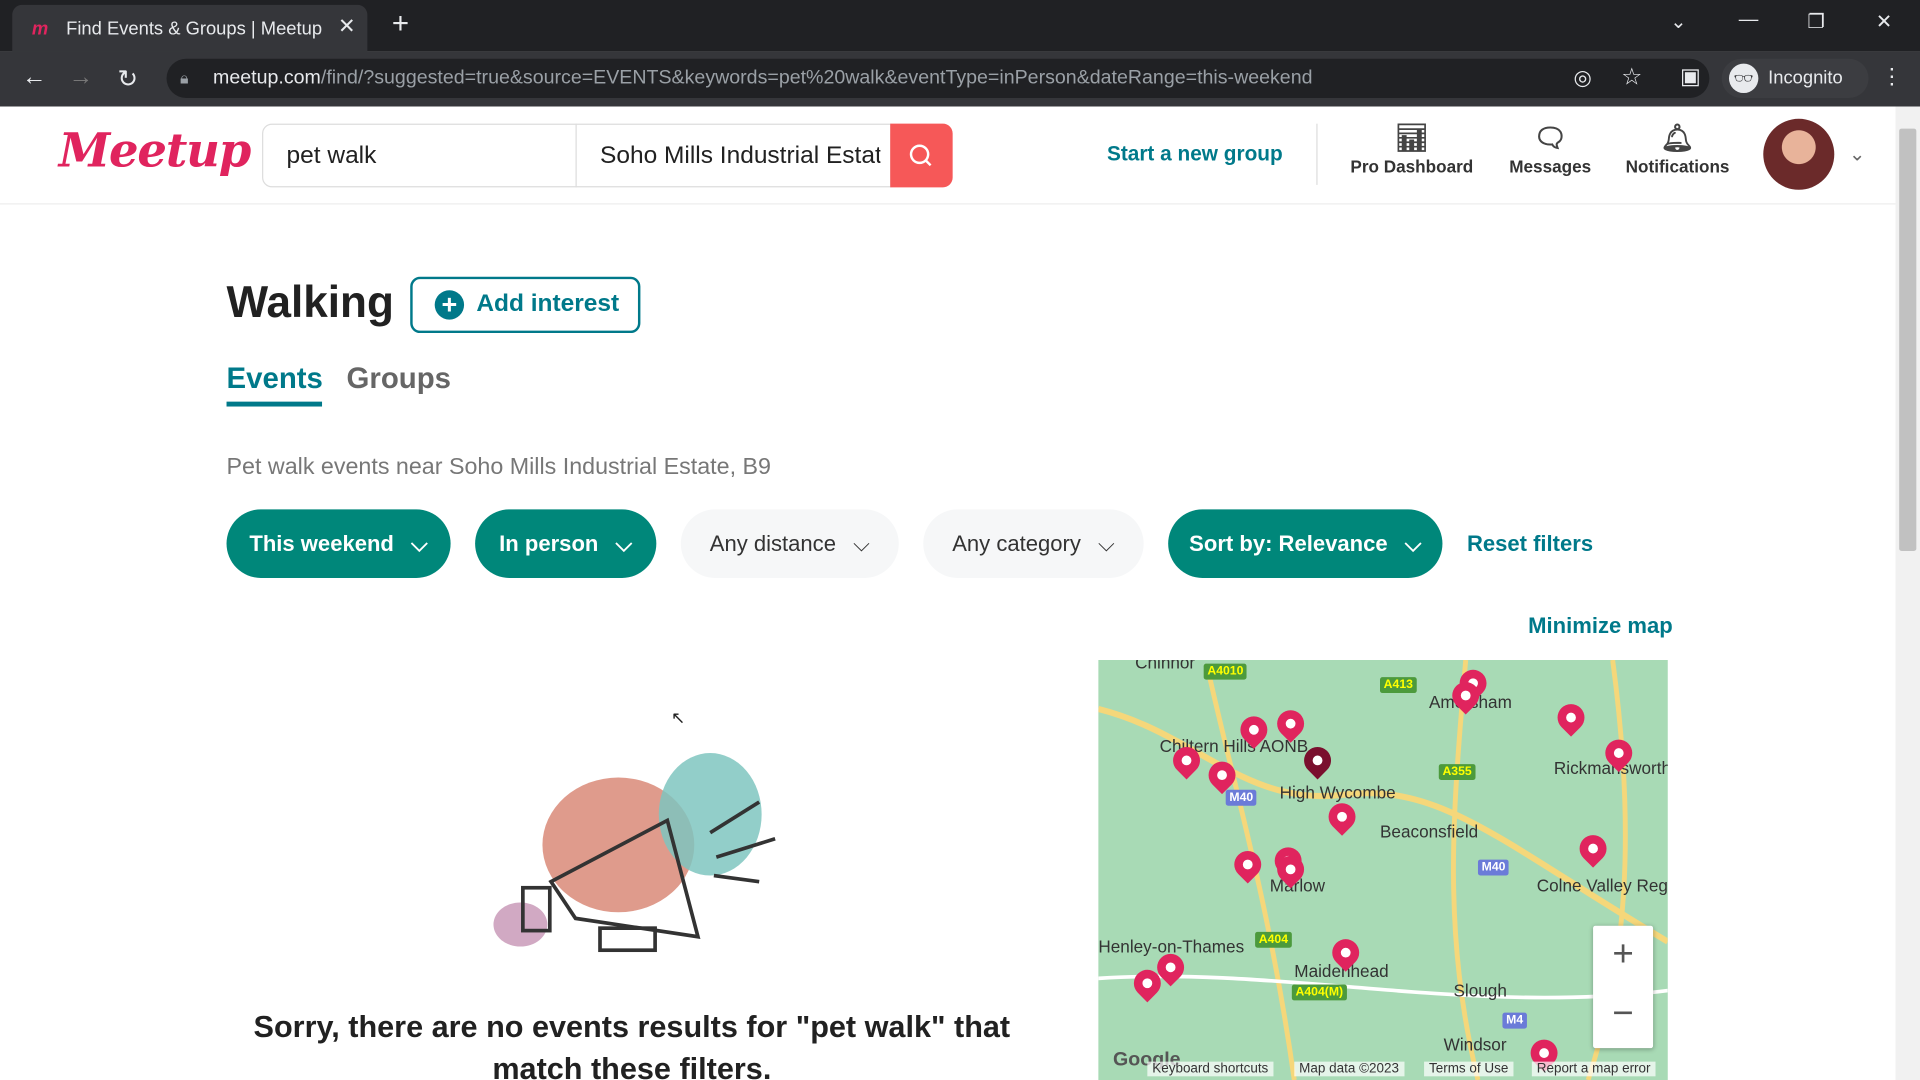  Describe the element at coordinates (1677, 166) in the screenshot. I see `notifications-label: Notifications` at that location.